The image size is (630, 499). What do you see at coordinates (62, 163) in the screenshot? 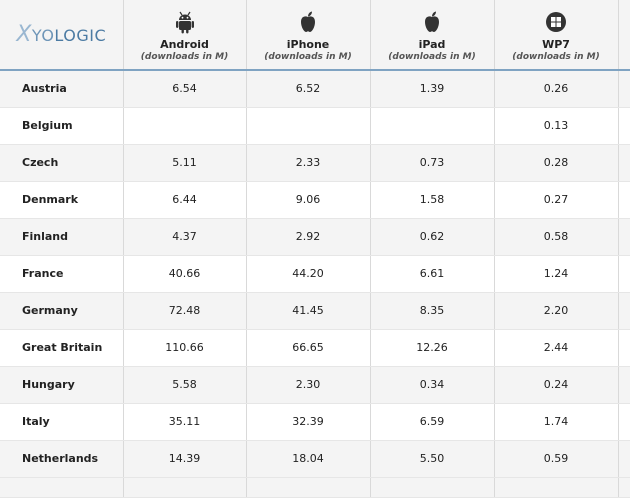
I see `country-cell: Czech` at bounding box center [62, 163].